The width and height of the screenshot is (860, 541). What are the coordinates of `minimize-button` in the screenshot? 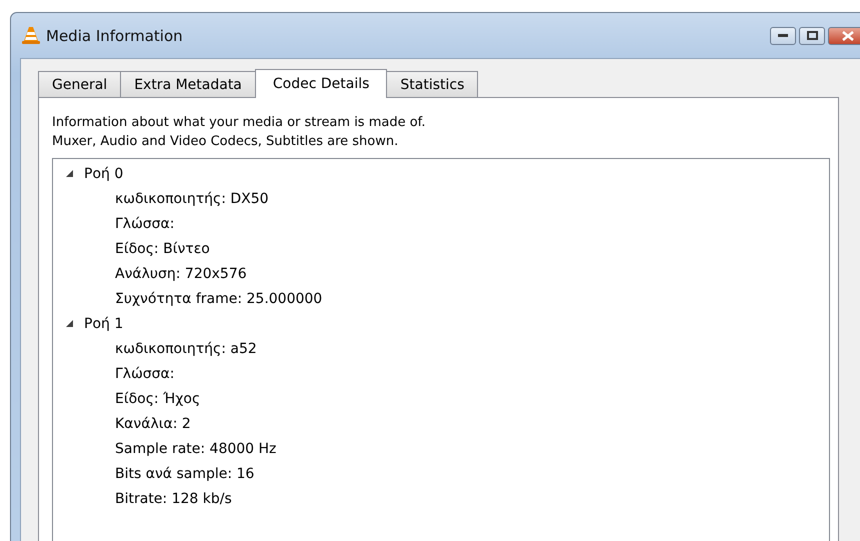 It's located at (783, 35).